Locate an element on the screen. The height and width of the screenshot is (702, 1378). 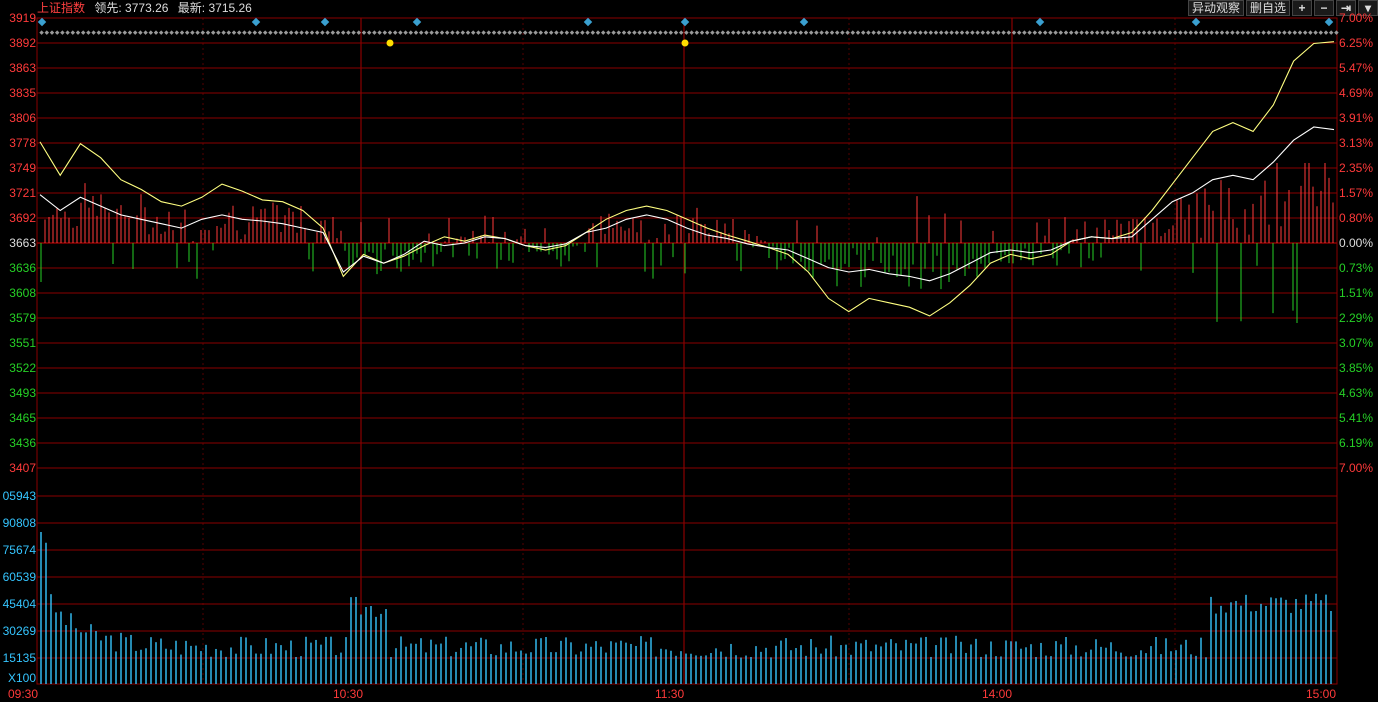
price-tick-label: 3551 is located at coordinates (22, 343).